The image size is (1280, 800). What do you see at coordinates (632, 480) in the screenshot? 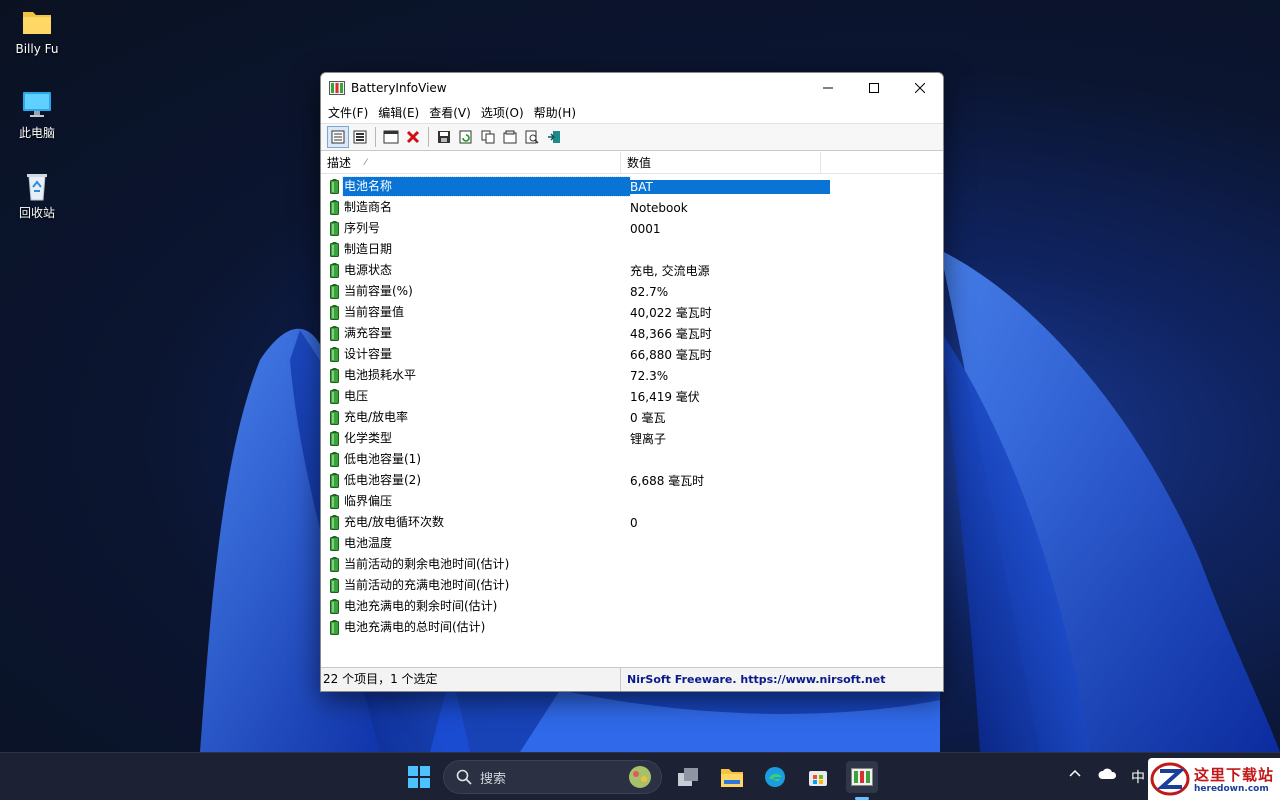
I see `table-row: 低电池容量(2) 6,688 毫瓦时` at bounding box center [632, 480].